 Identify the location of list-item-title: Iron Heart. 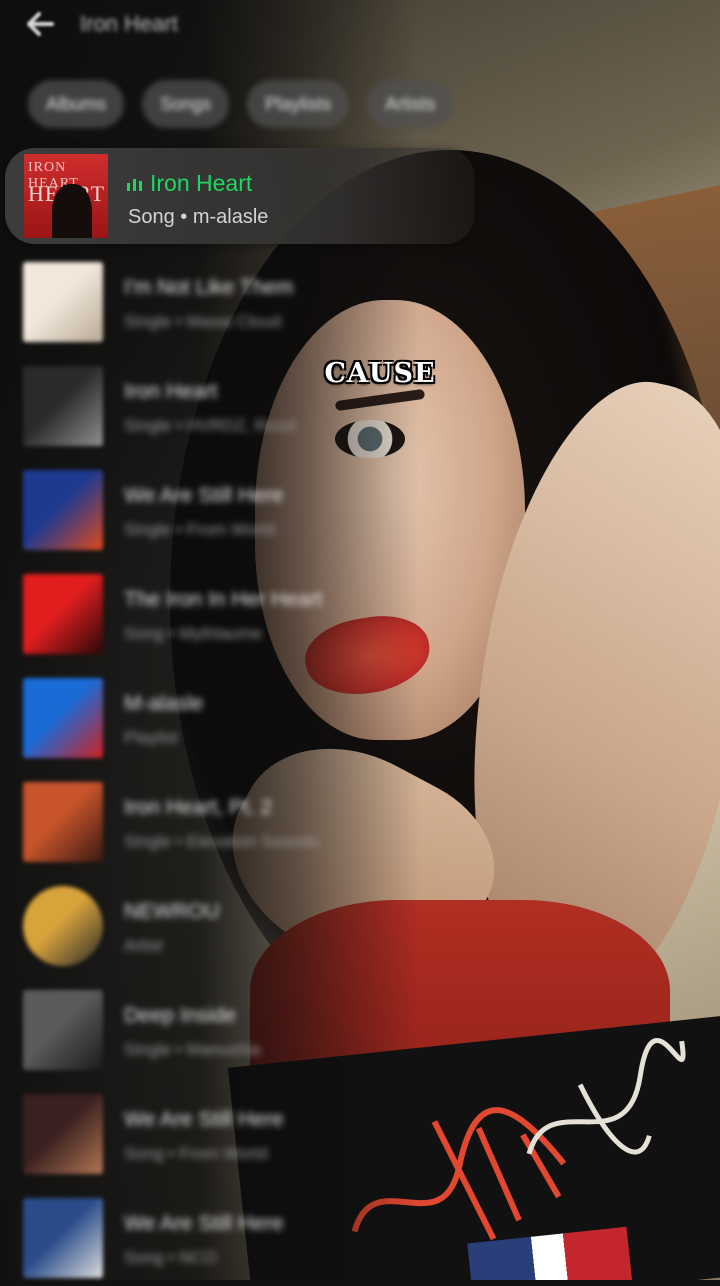
(171, 391).